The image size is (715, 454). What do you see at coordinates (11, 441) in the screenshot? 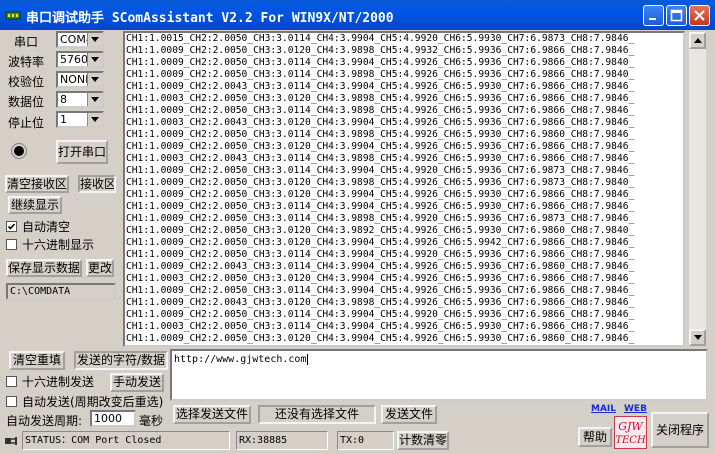
I see `plug-icon` at bounding box center [11, 441].